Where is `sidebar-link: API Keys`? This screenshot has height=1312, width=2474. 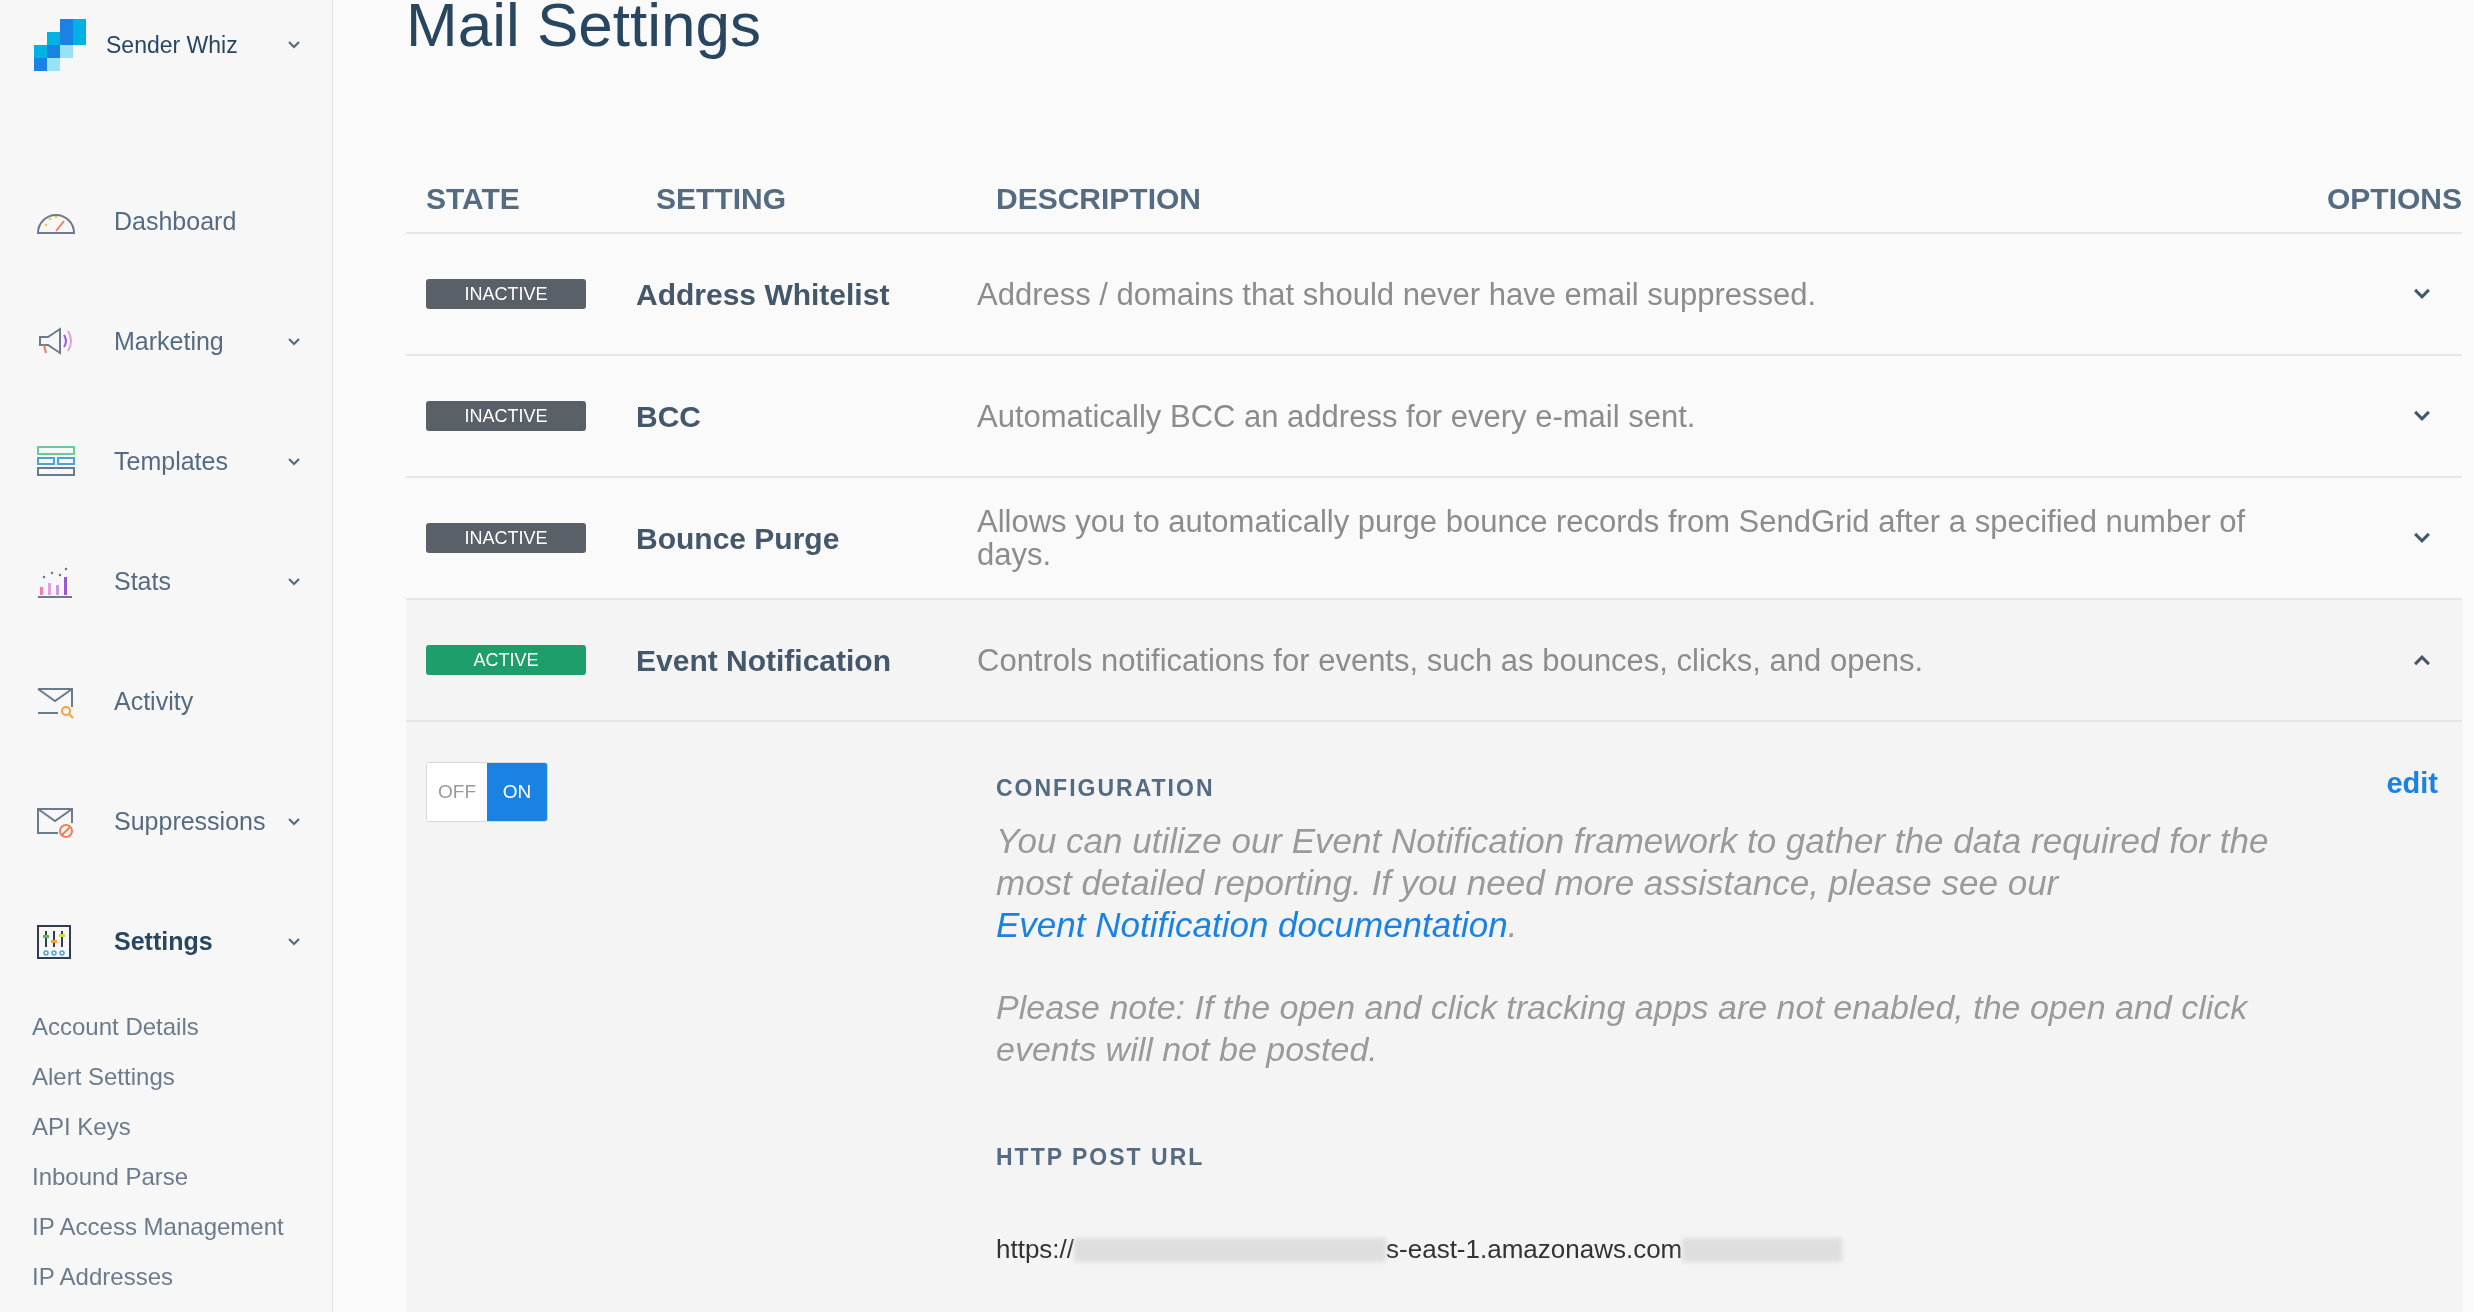
sidebar-link: API Keys is located at coordinates (182, 1127).